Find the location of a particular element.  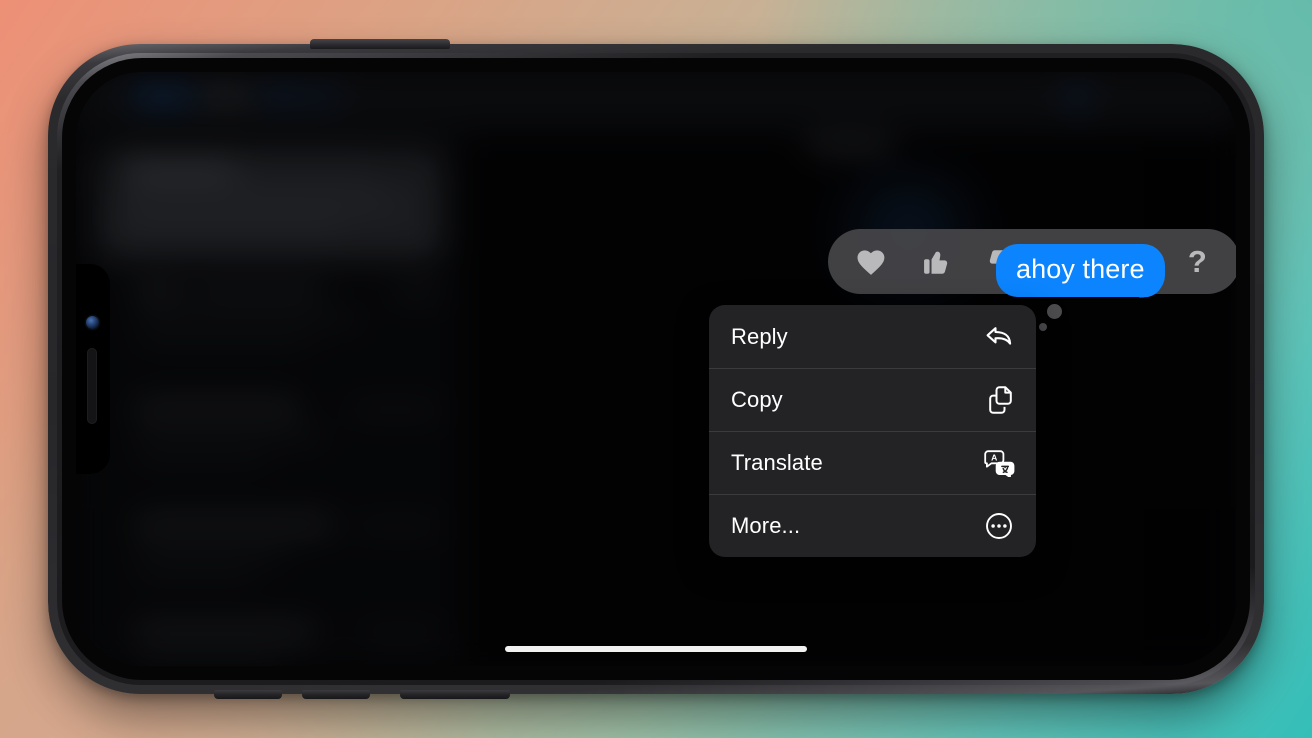

question-label: ? is located at coordinates (1197, 261).